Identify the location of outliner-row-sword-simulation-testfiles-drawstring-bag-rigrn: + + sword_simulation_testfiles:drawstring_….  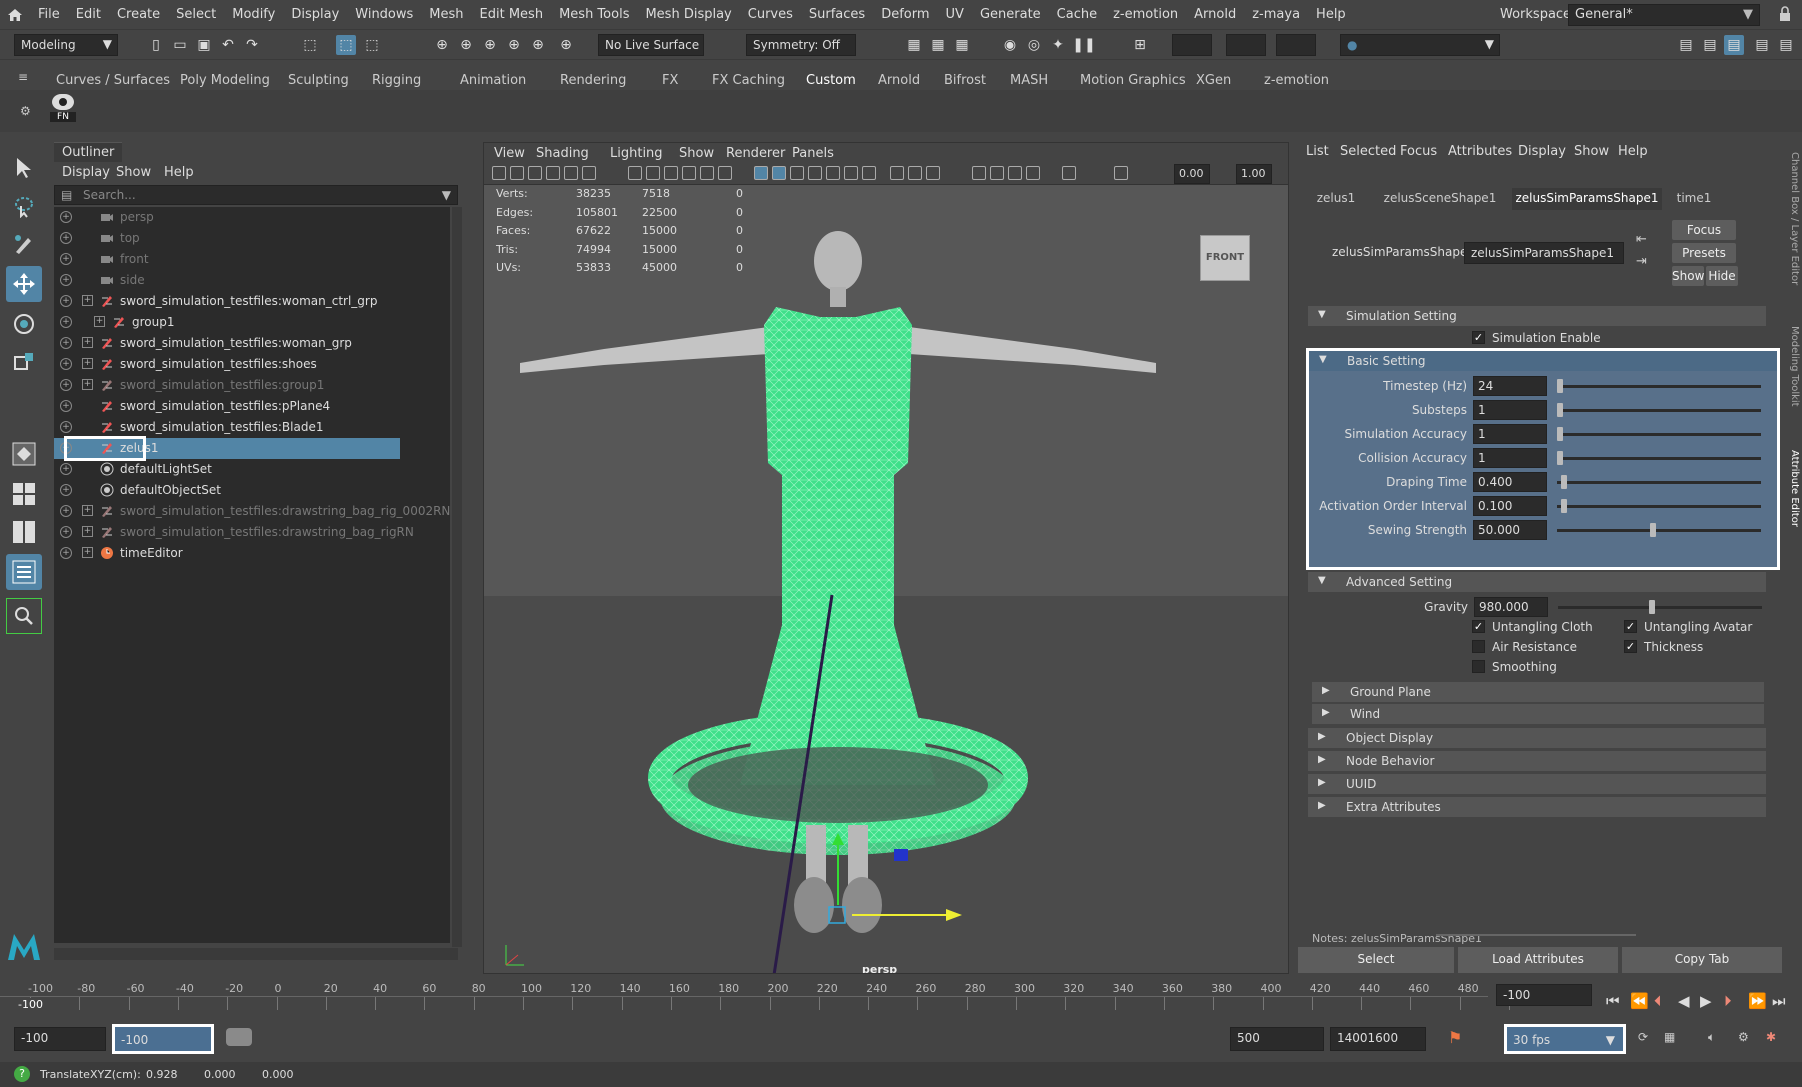
(252, 532).